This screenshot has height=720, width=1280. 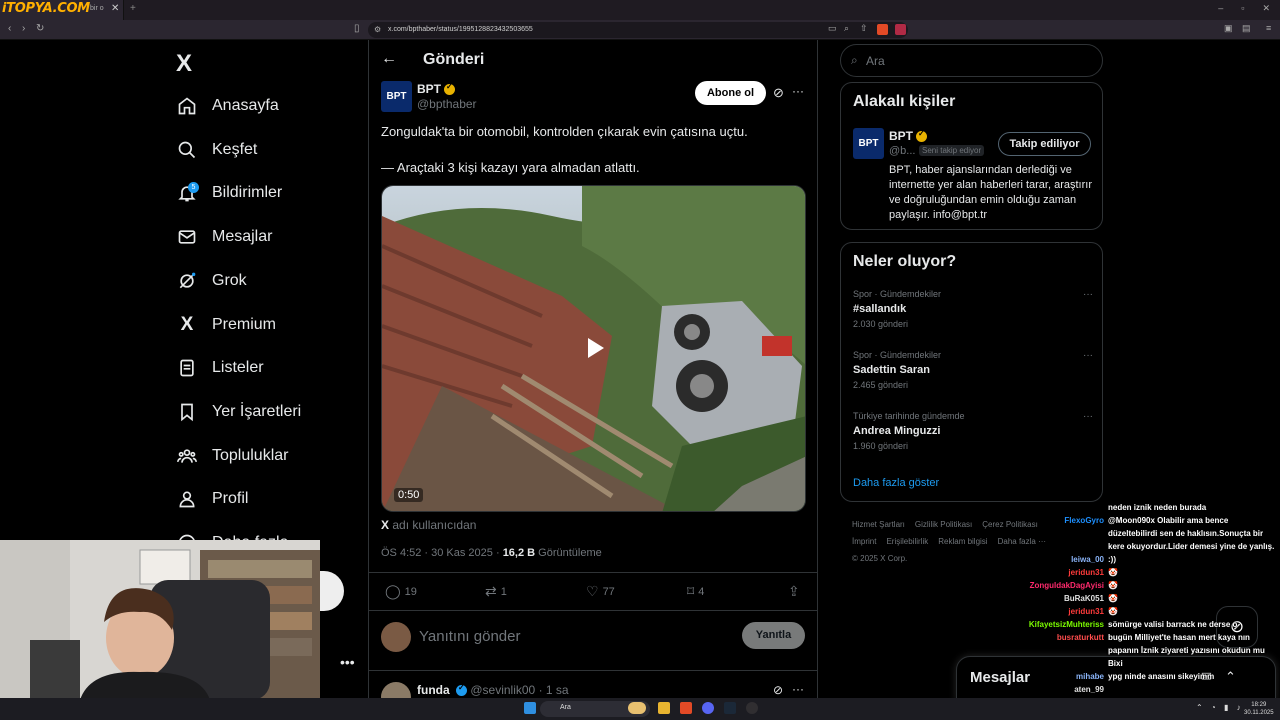 I want to click on author-name: BPT, so click(x=436, y=89).